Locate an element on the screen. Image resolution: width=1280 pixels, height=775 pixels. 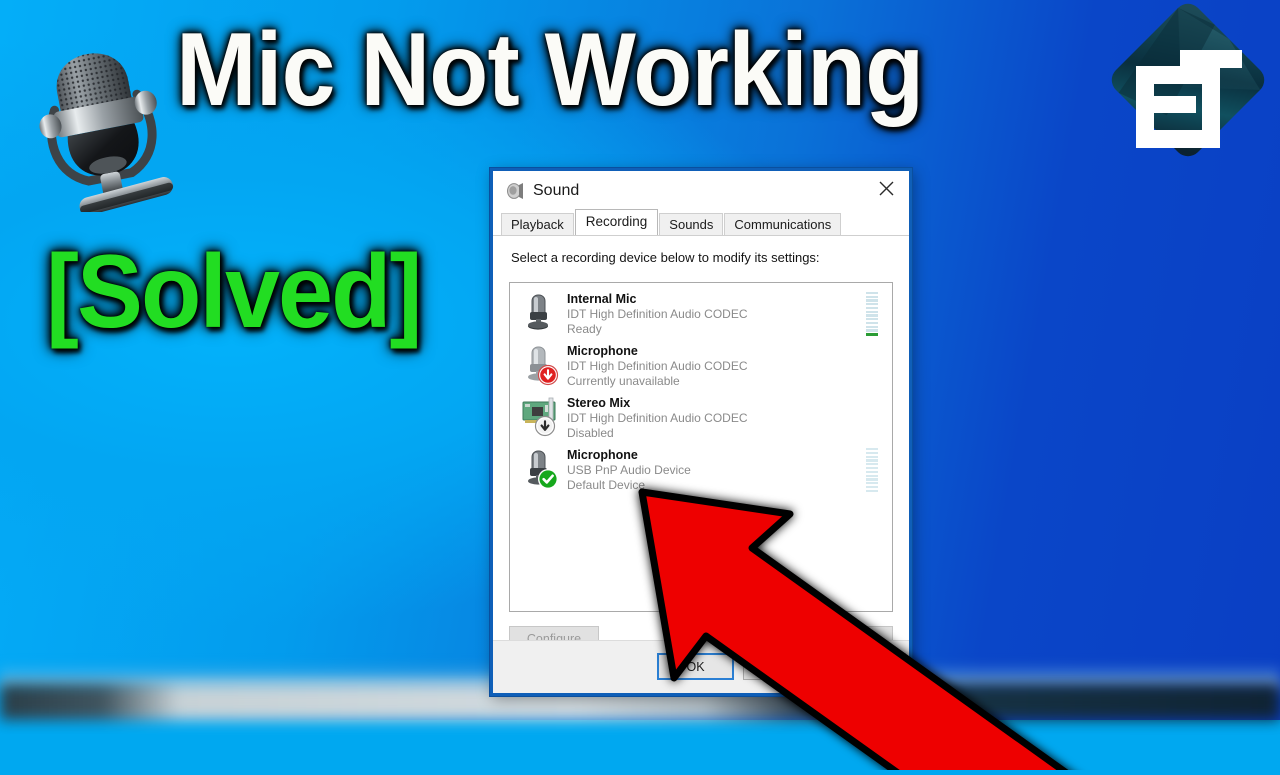
device-name: Stereo Mix is located at coordinates (599, 403).